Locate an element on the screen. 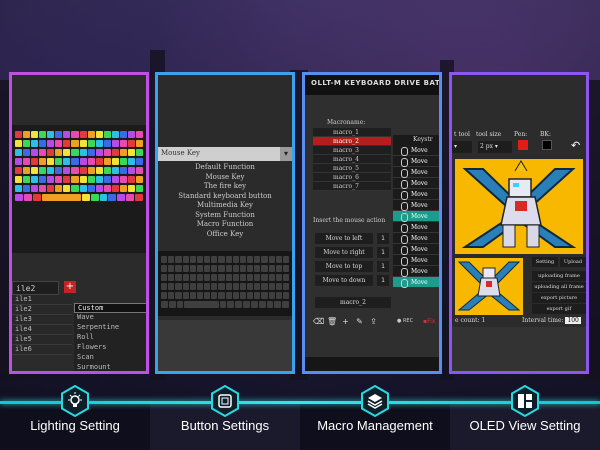 The image size is (600, 450). add-icon: + is located at coordinates (345, 321).